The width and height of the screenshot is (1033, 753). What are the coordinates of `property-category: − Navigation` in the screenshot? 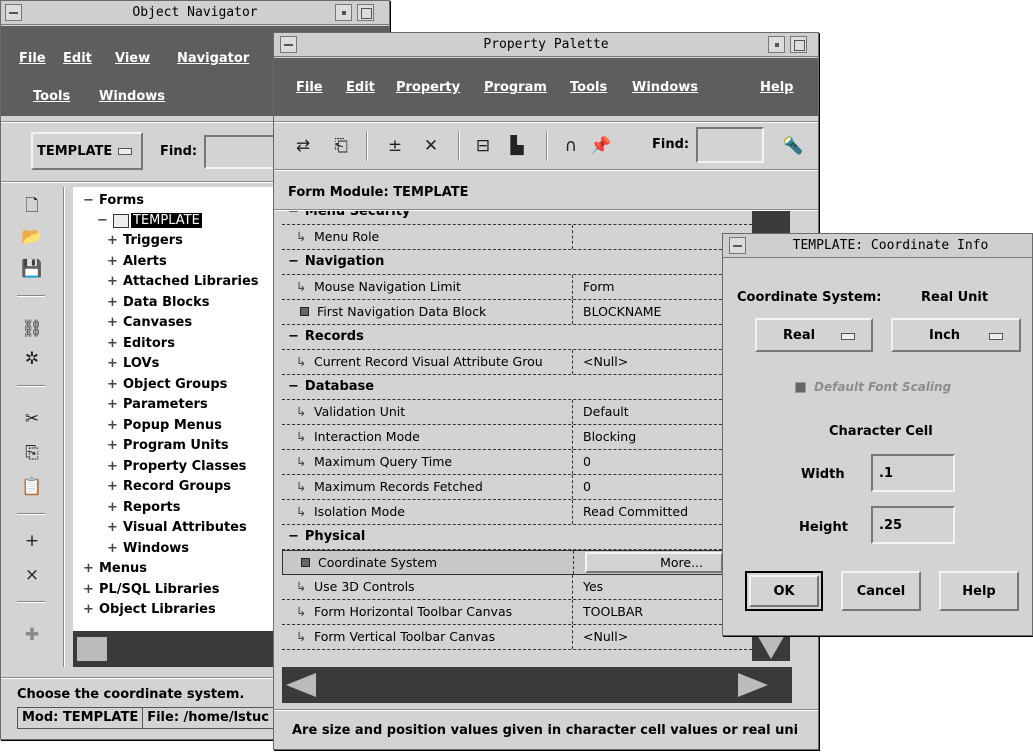 It's located at (517, 262).